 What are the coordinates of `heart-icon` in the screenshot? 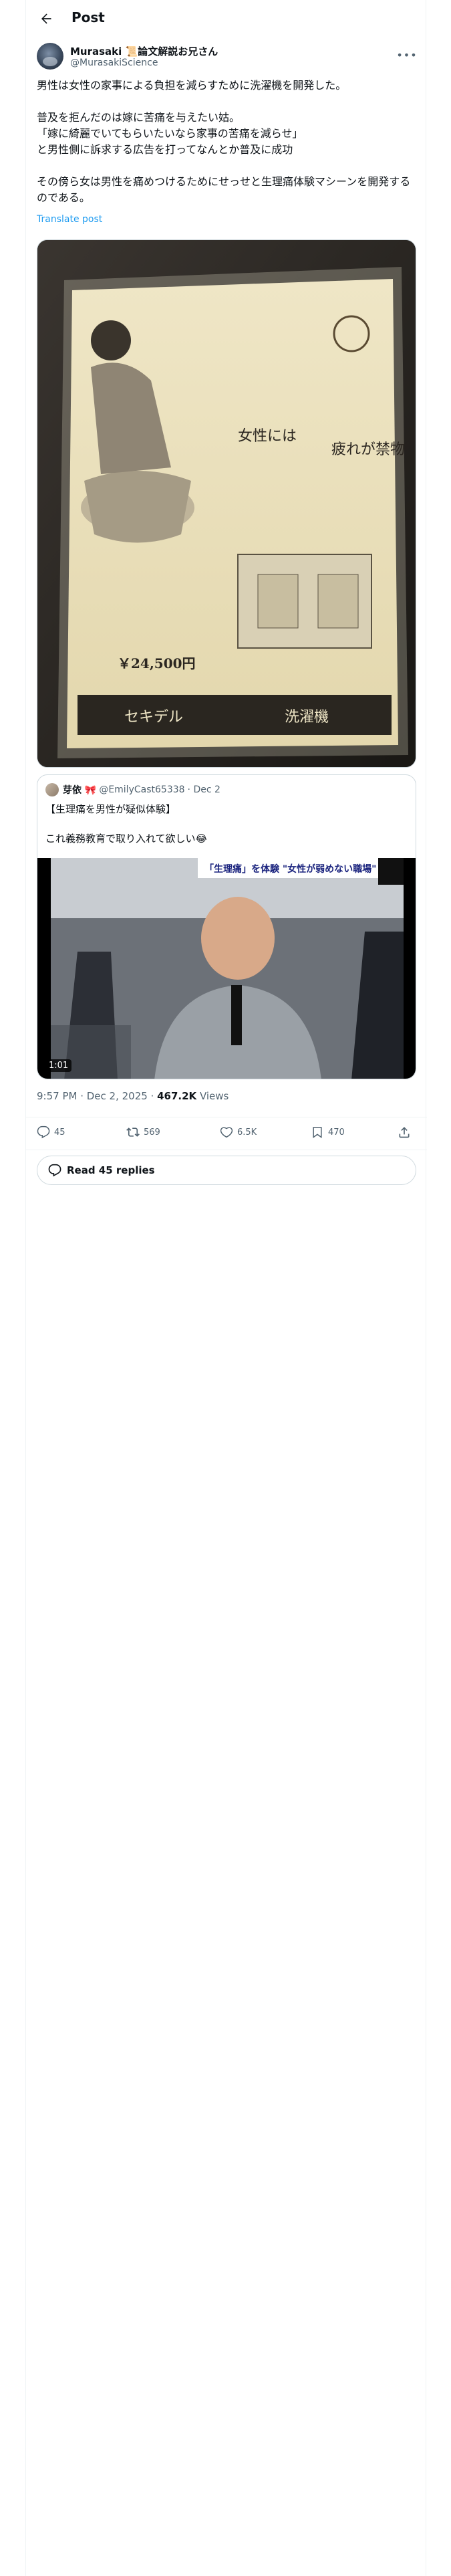 It's located at (226, 1132).